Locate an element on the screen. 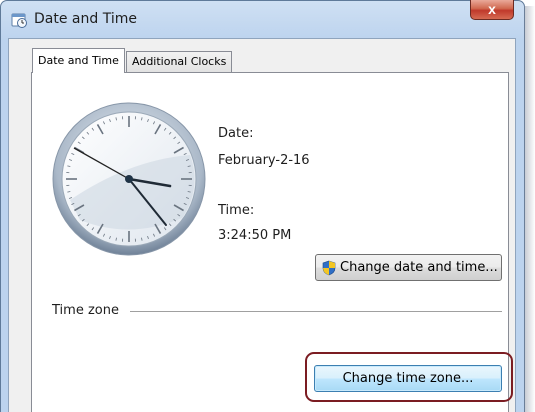 This screenshot has height=412, width=535. uac-shield-icon is located at coordinates (329, 268).